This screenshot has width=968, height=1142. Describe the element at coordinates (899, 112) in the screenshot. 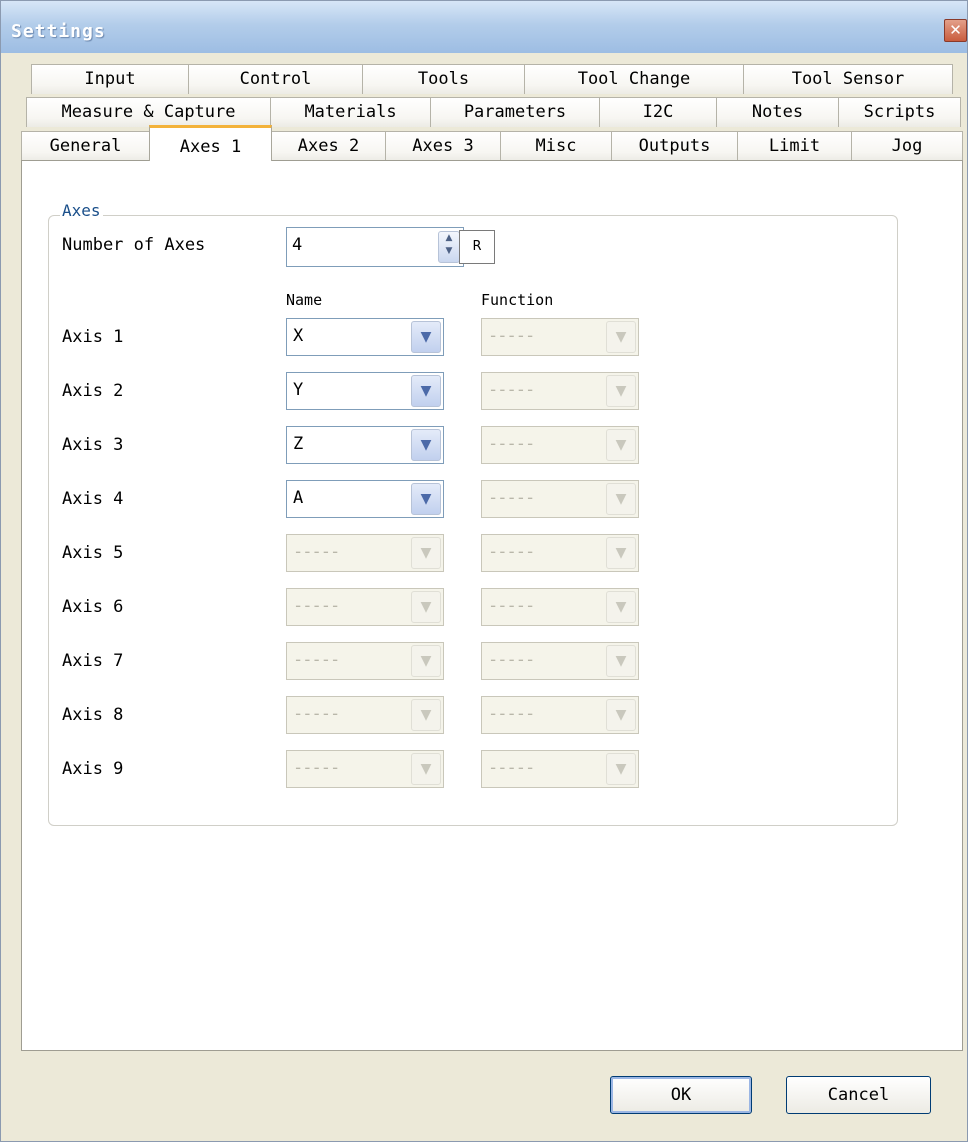

I see `tab-scripts: Scripts` at that location.